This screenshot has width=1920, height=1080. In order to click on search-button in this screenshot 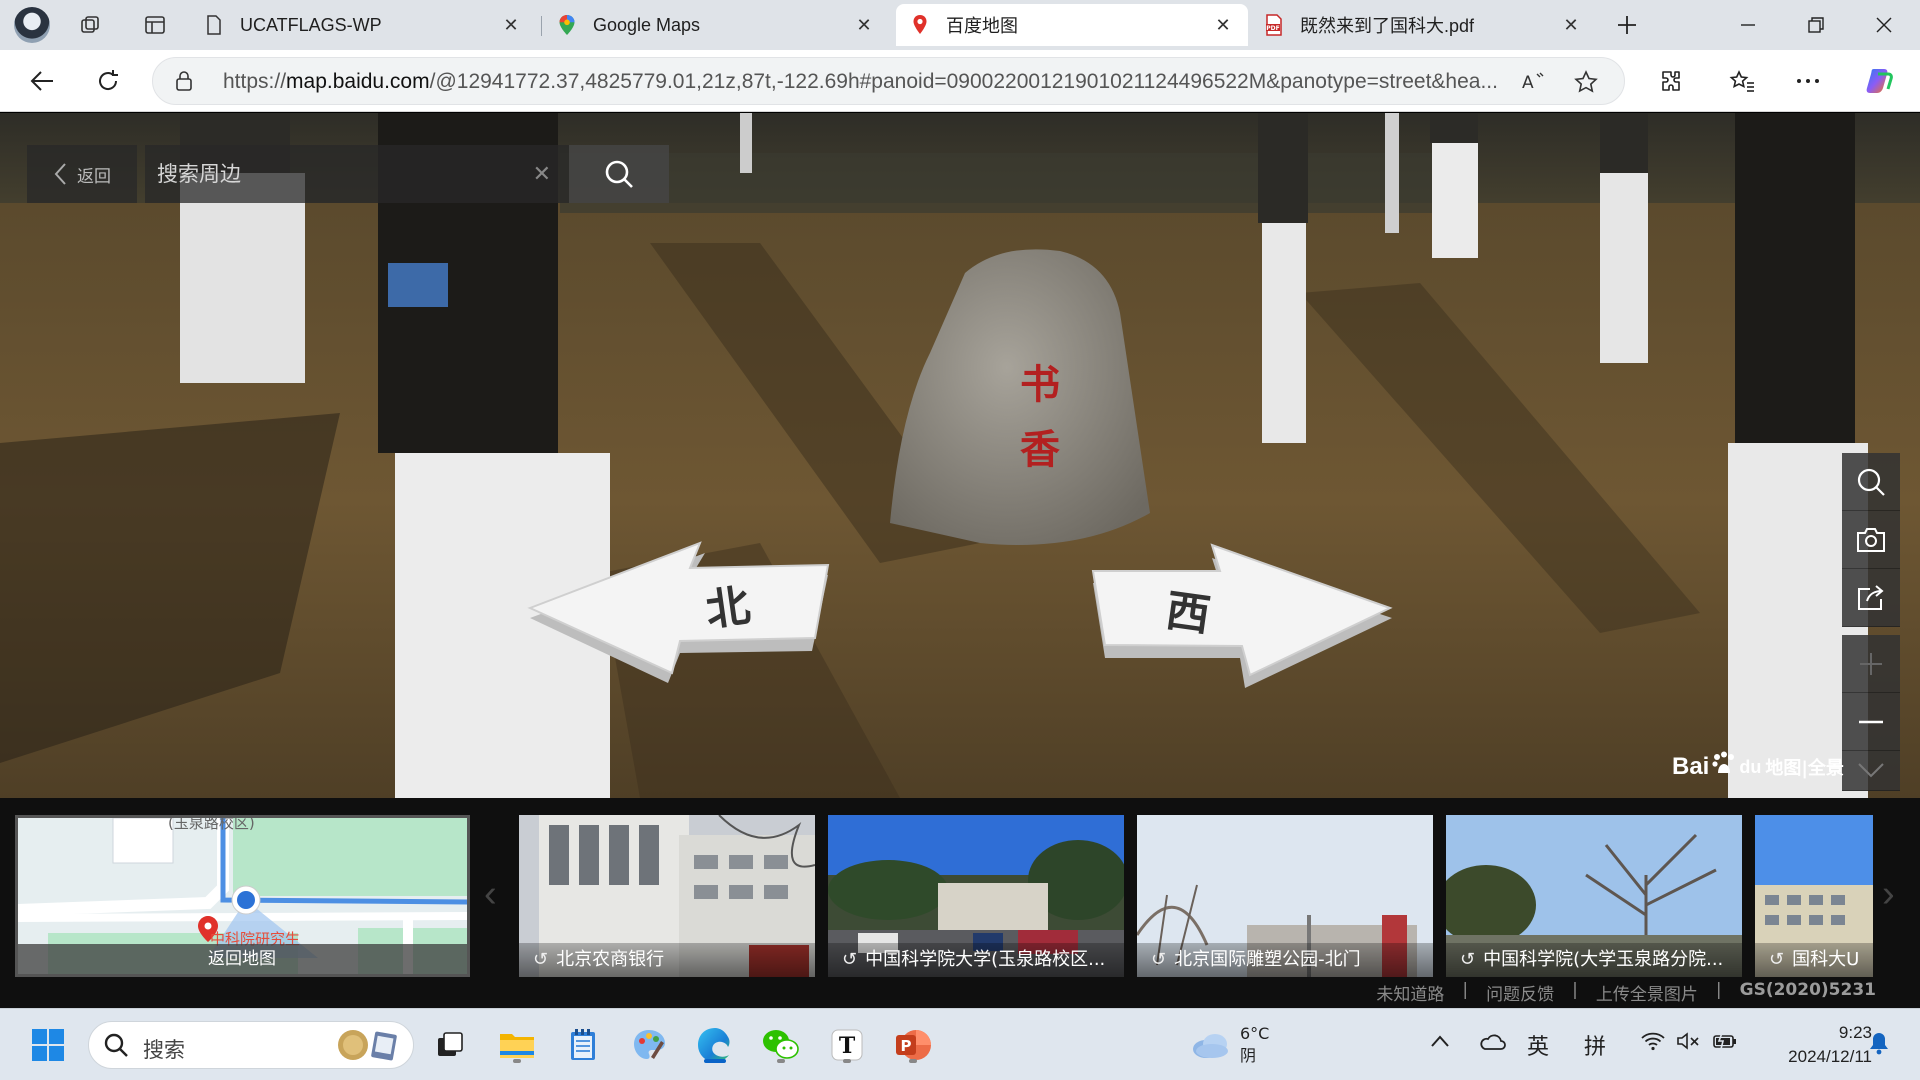, I will do `click(619, 174)`.